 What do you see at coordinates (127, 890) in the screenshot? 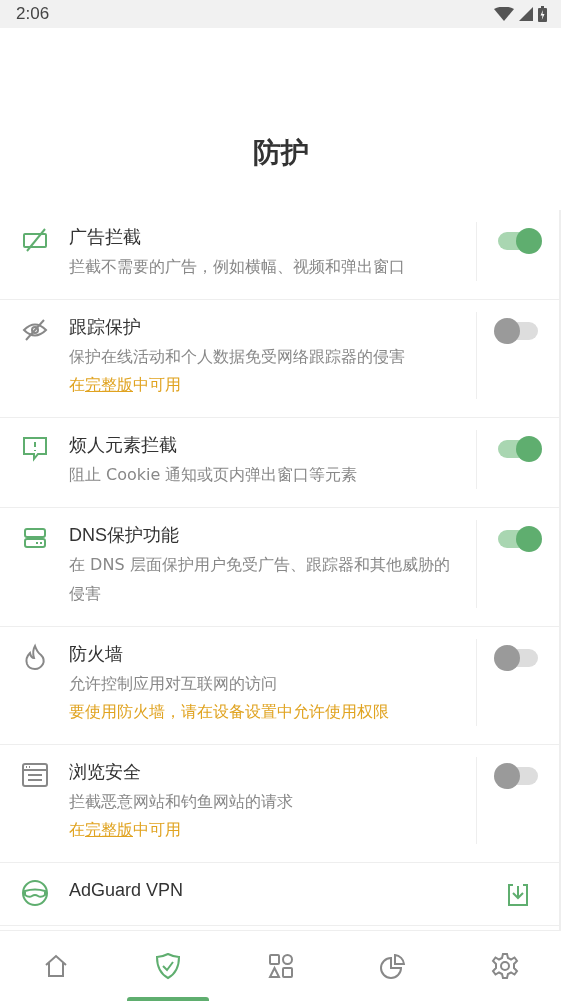
I see `item-title: AdGuard VPN` at bounding box center [127, 890].